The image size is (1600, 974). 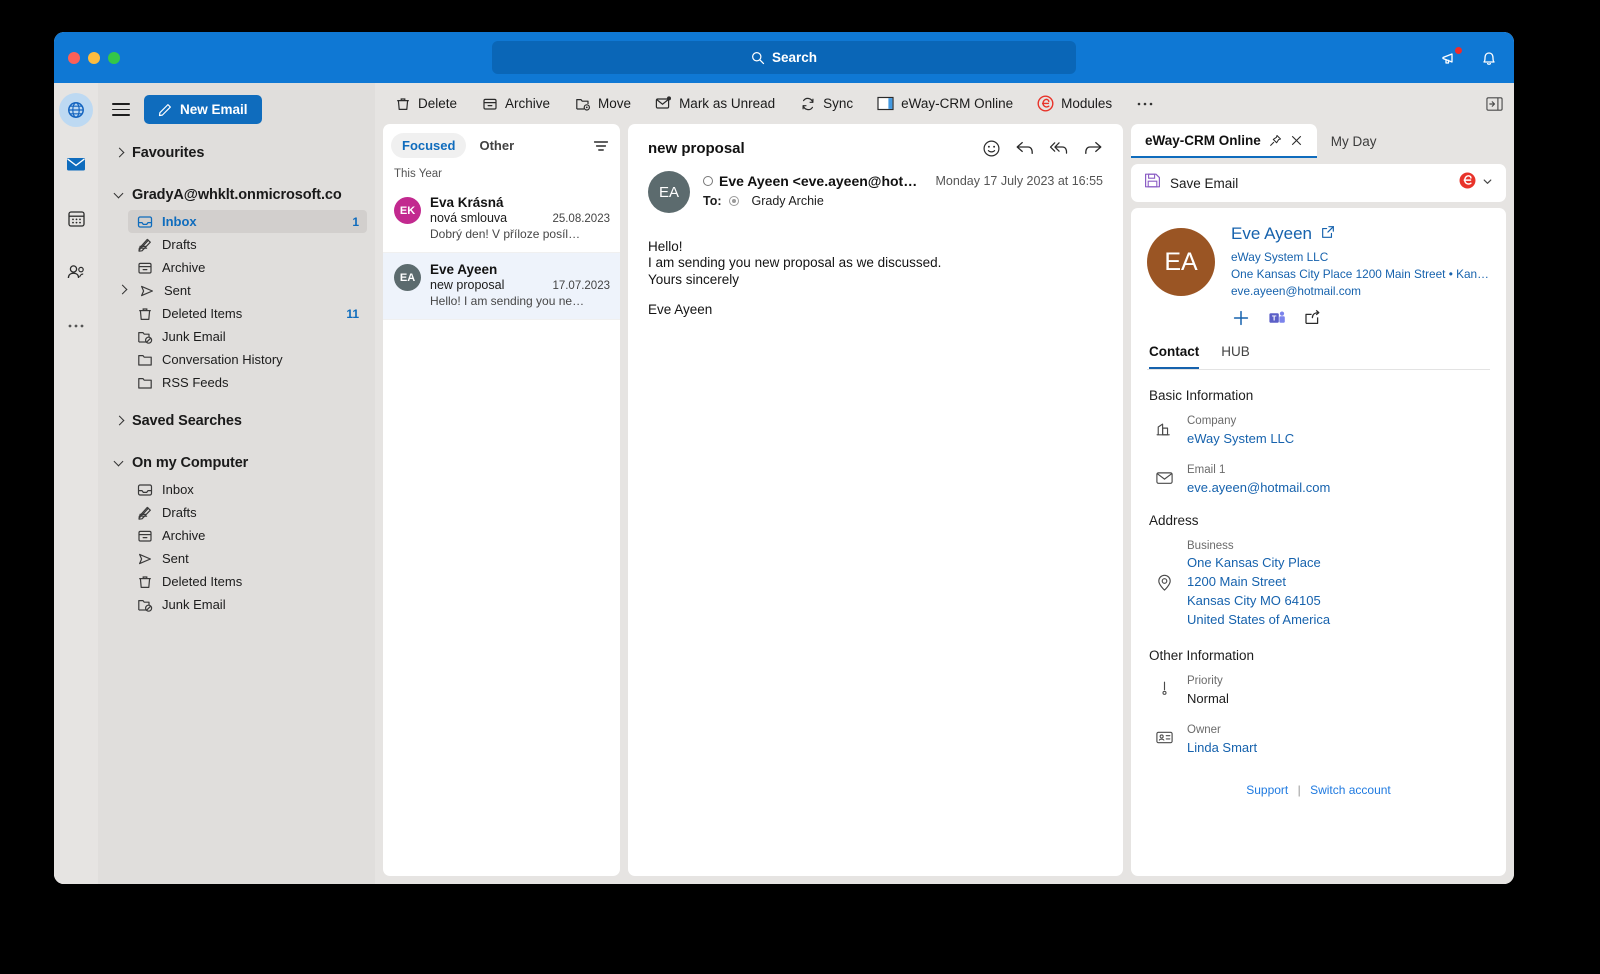 What do you see at coordinates (1338, 620) in the screenshot?
I see `address-line: United States of America` at bounding box center [1338, 620].